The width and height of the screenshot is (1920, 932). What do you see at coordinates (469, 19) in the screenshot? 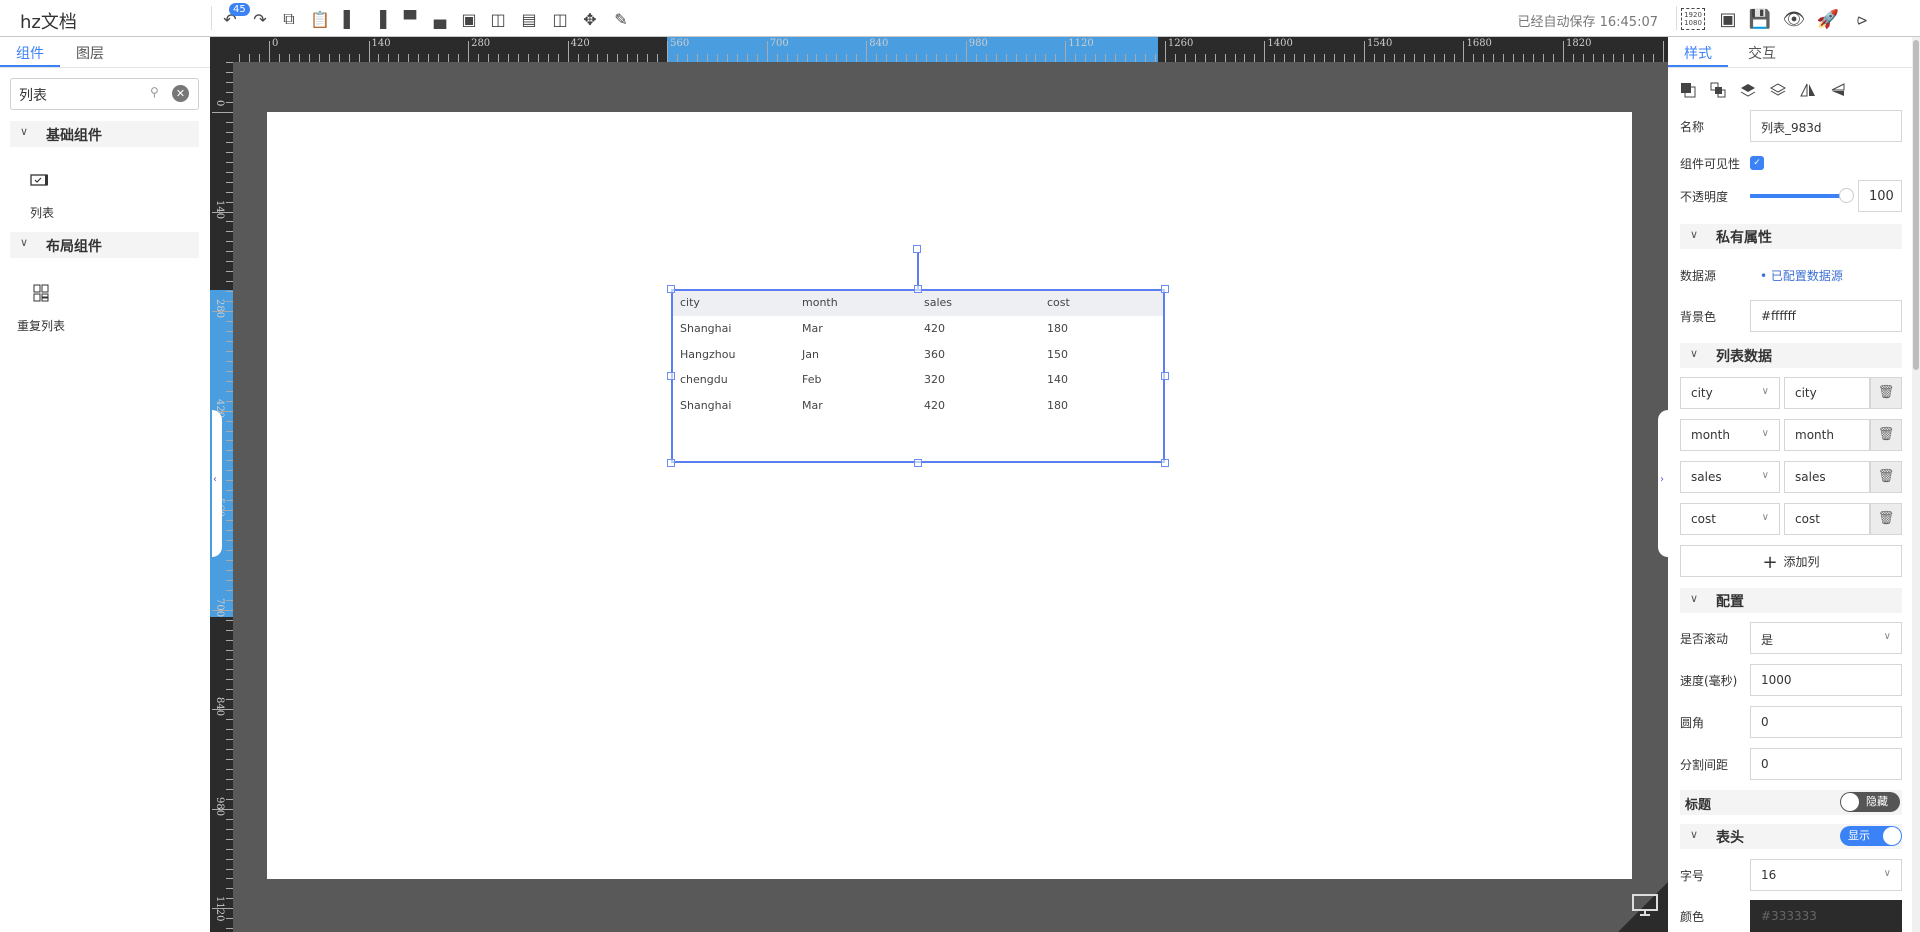
I see `align-center-vertical-icon: ▣` at bounding box center [469, 19].